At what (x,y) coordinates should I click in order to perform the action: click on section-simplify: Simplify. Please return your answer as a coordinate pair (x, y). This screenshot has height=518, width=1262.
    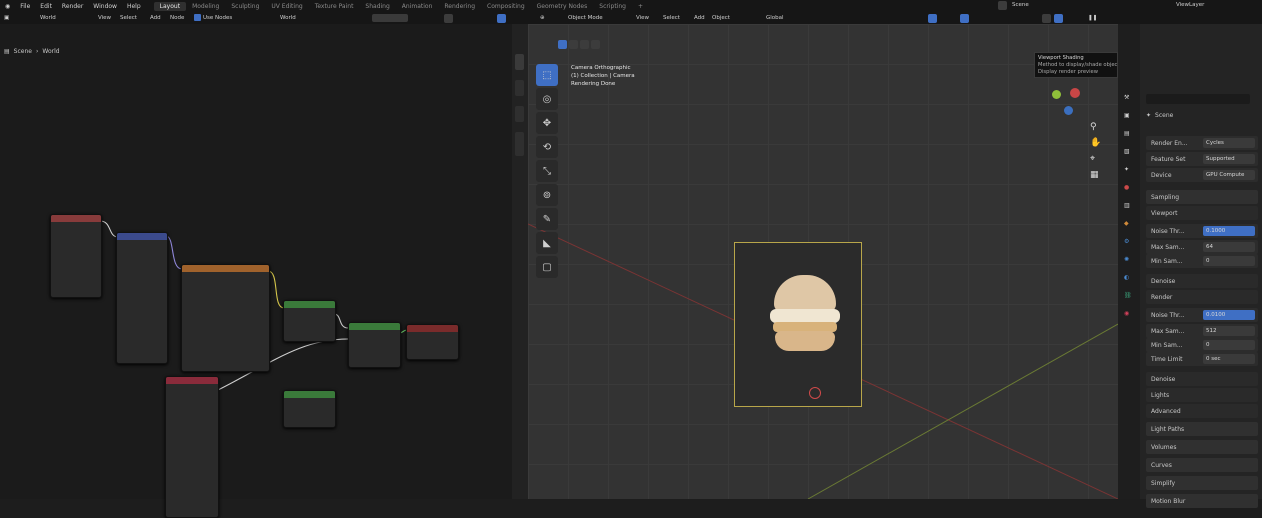
    Looking at the image, I should click on (1202, 483).